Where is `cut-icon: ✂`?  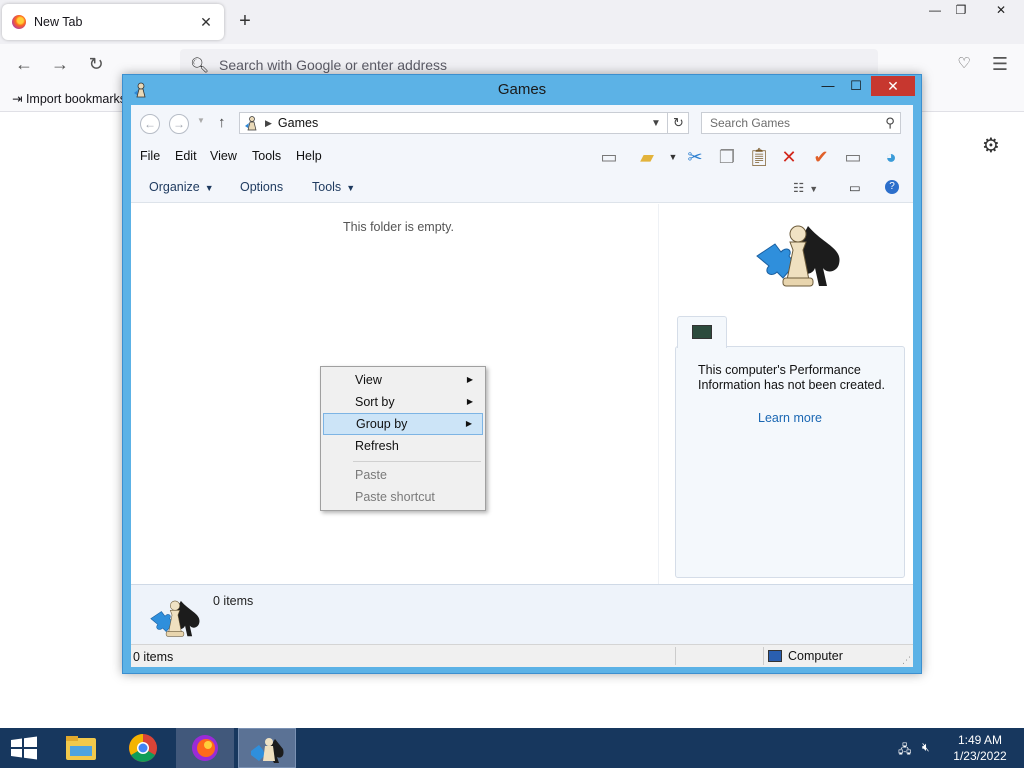 cut-icon: ✂ is located at coordinates (695, 157).